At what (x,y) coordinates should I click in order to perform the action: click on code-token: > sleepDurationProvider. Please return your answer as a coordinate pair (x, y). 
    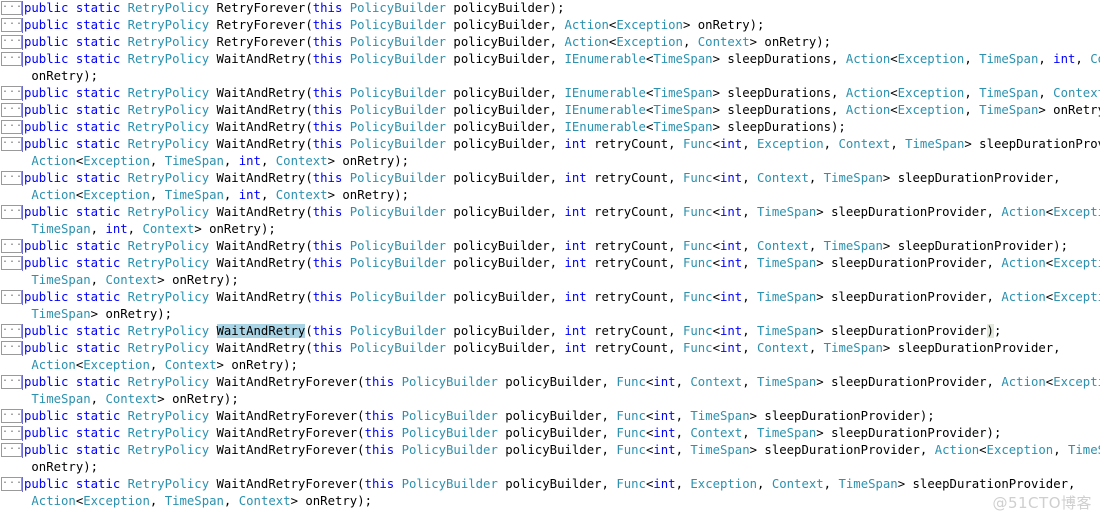
    Looking at the image, I should click on (901, 331).